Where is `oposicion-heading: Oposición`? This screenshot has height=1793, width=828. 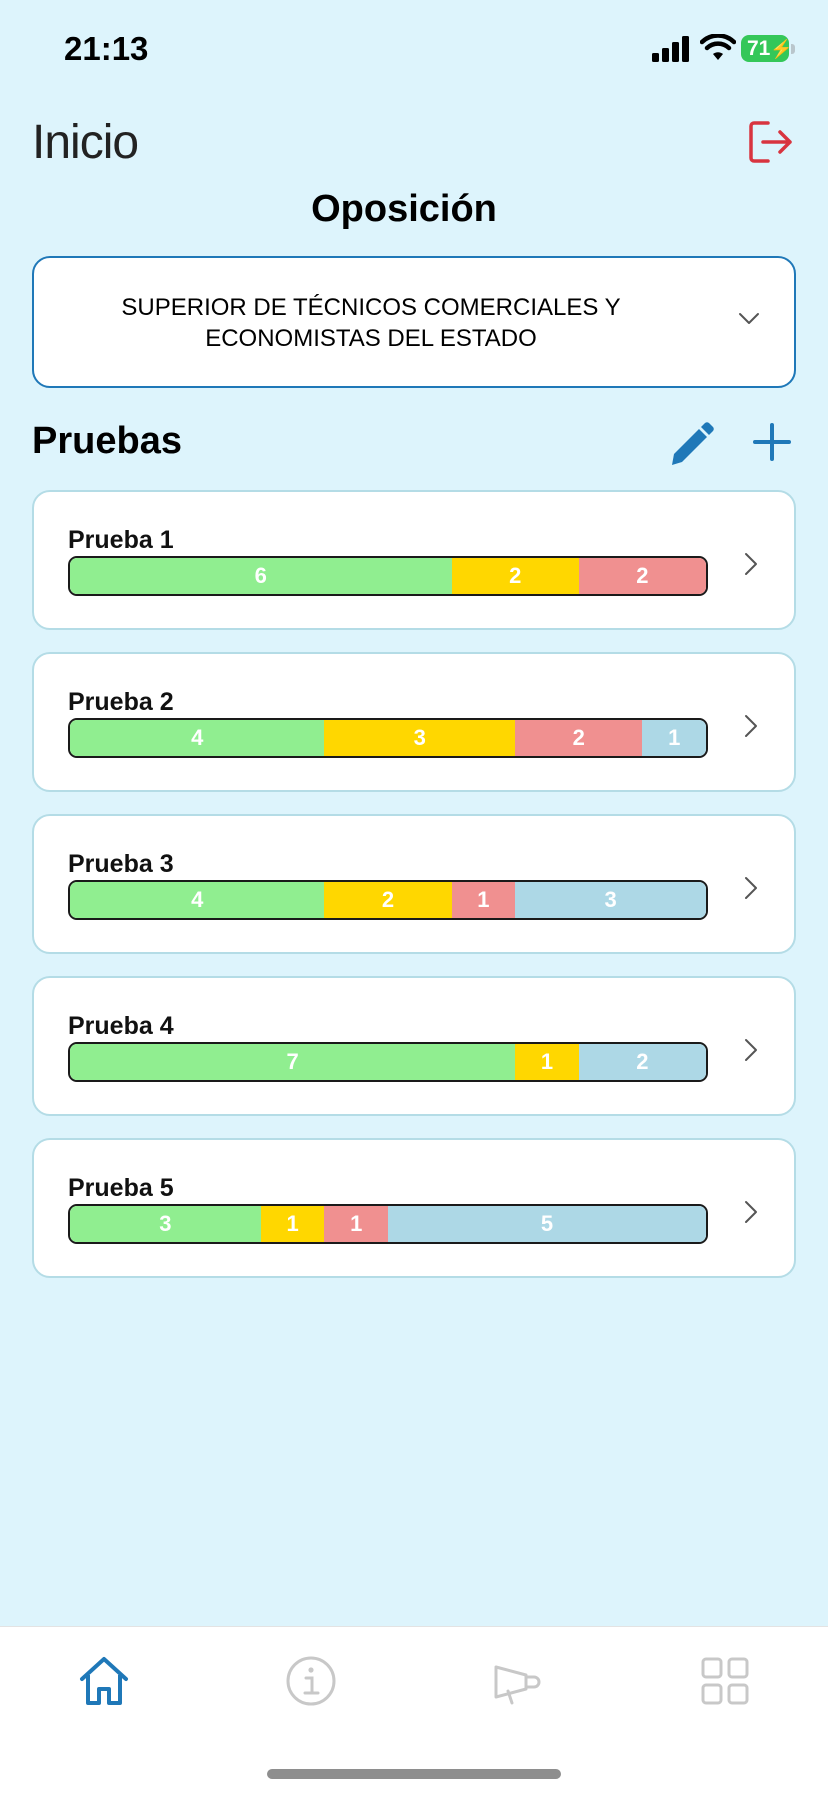 oposicion-heading: Oposición is located at coordinates (404, 209).